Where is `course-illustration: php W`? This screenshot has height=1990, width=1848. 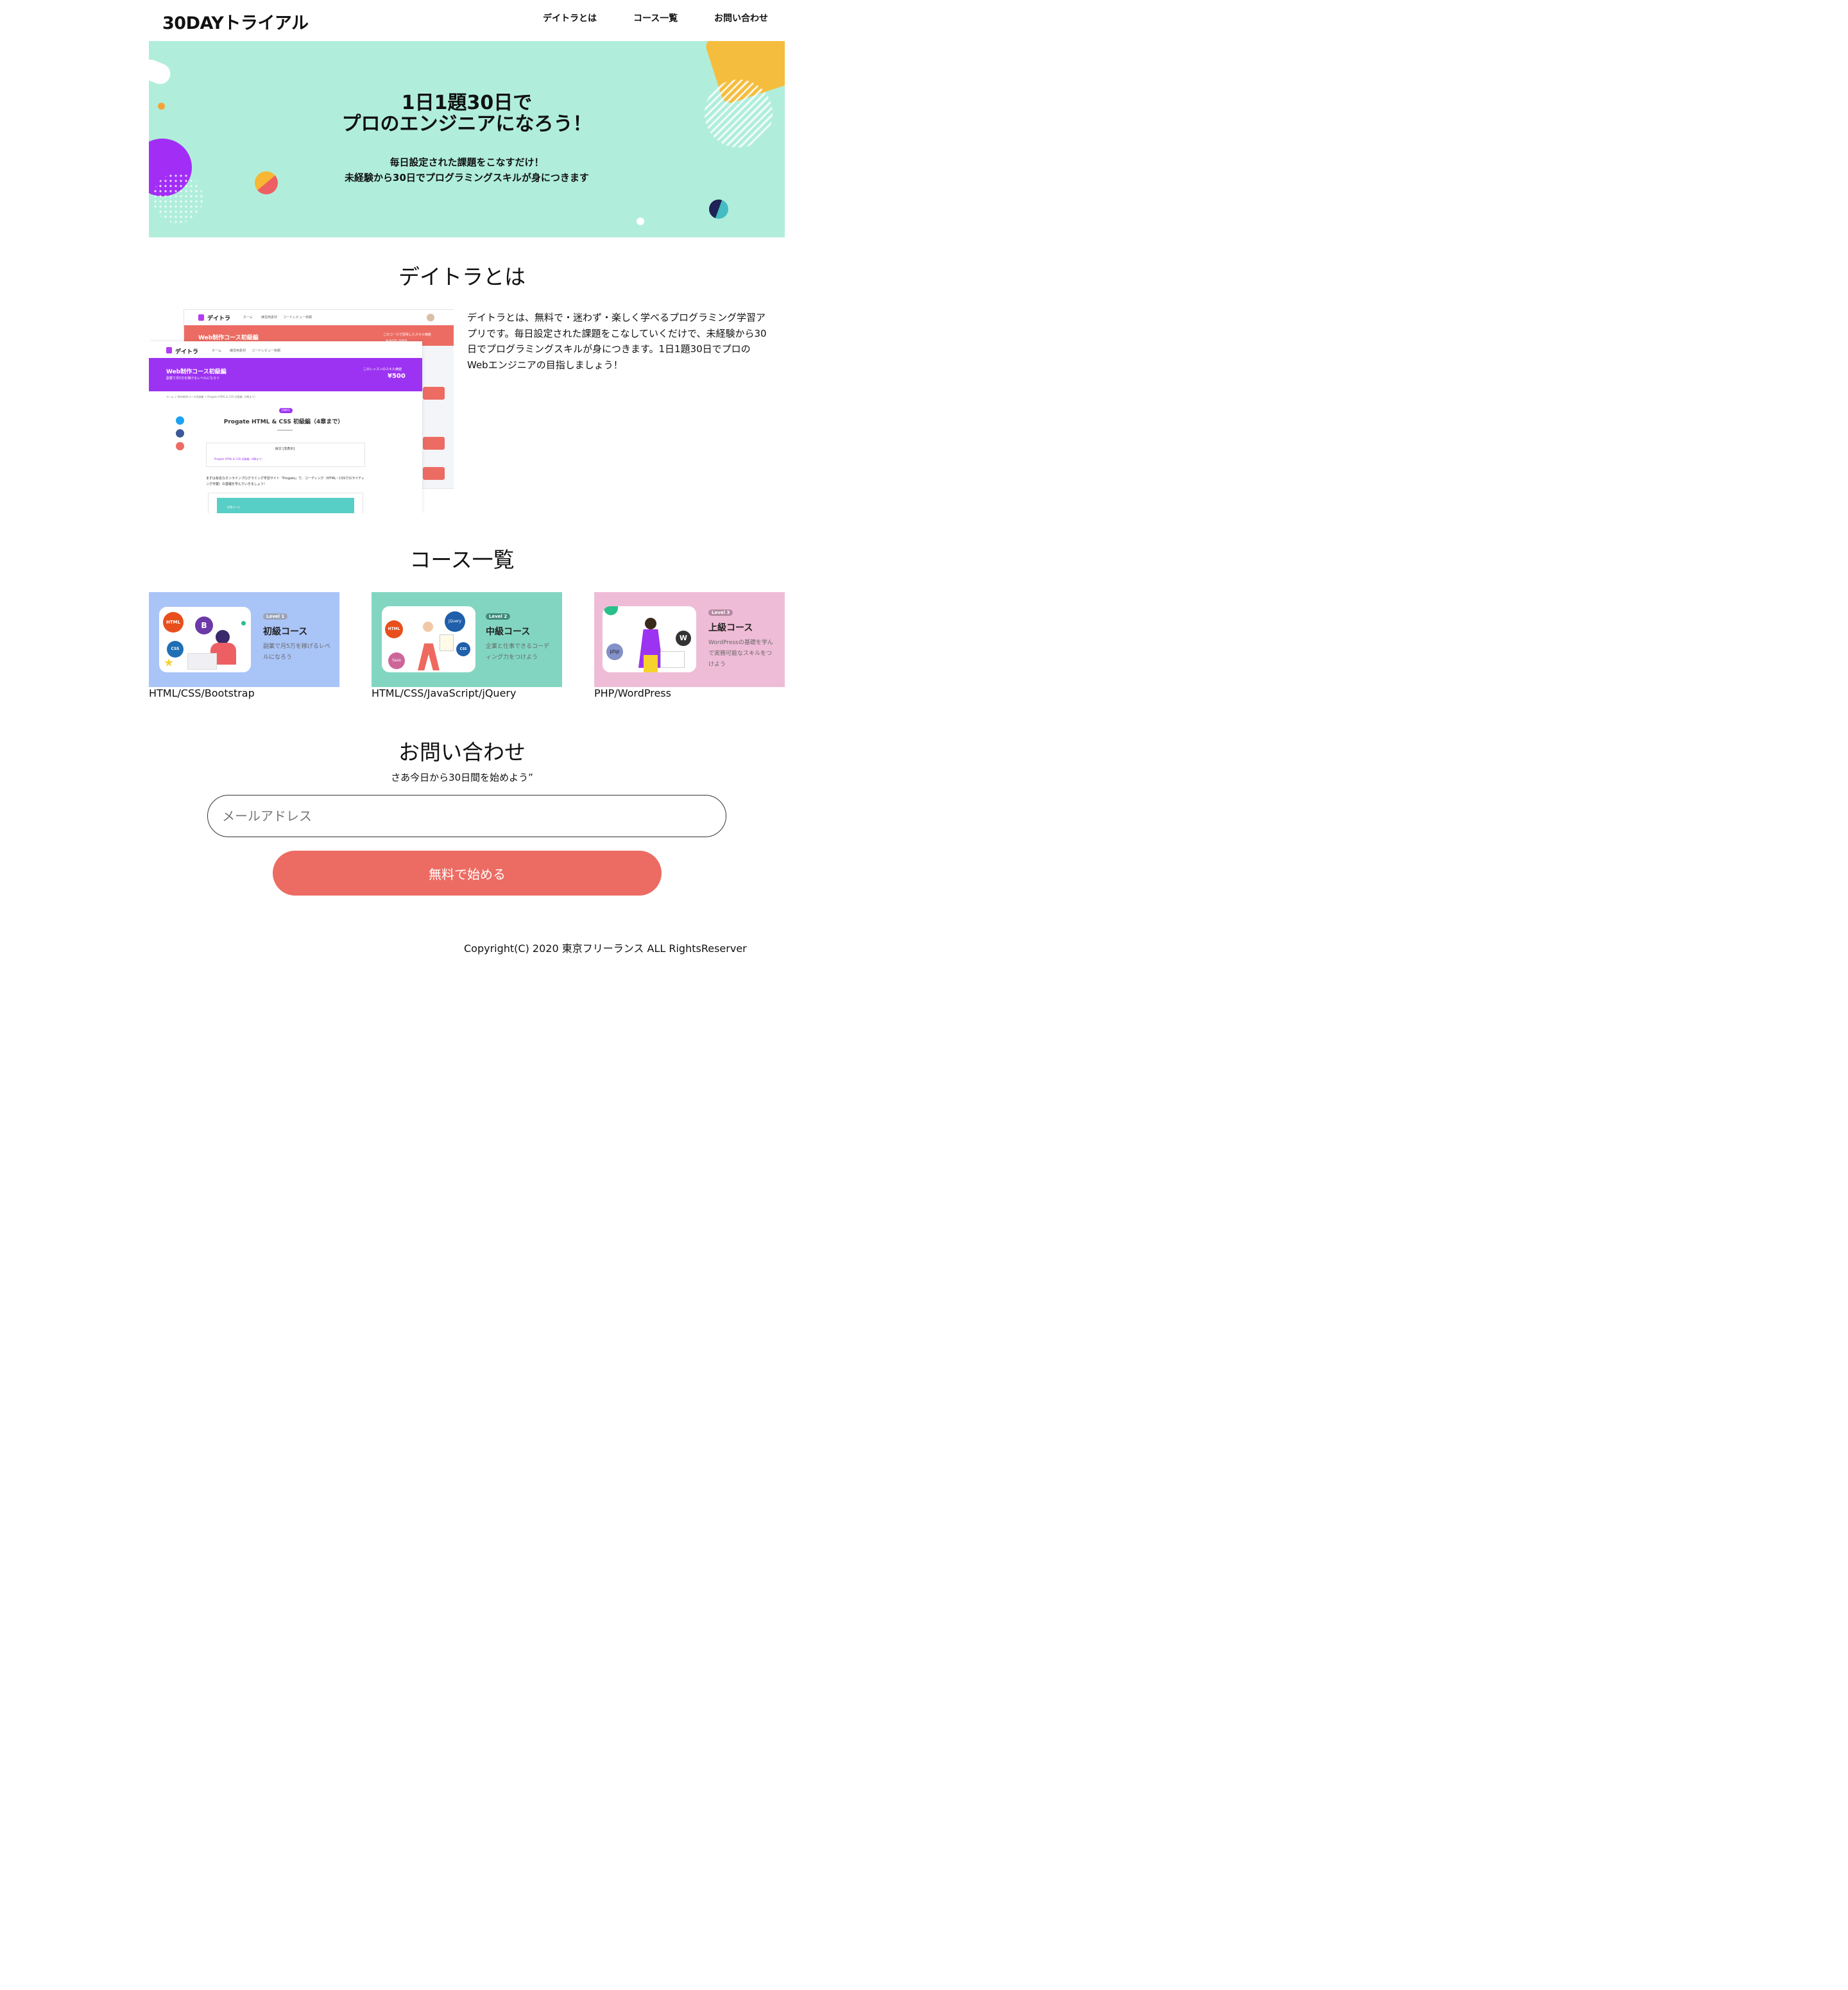 course-illustration: php W is located at coordinates (650, 639).